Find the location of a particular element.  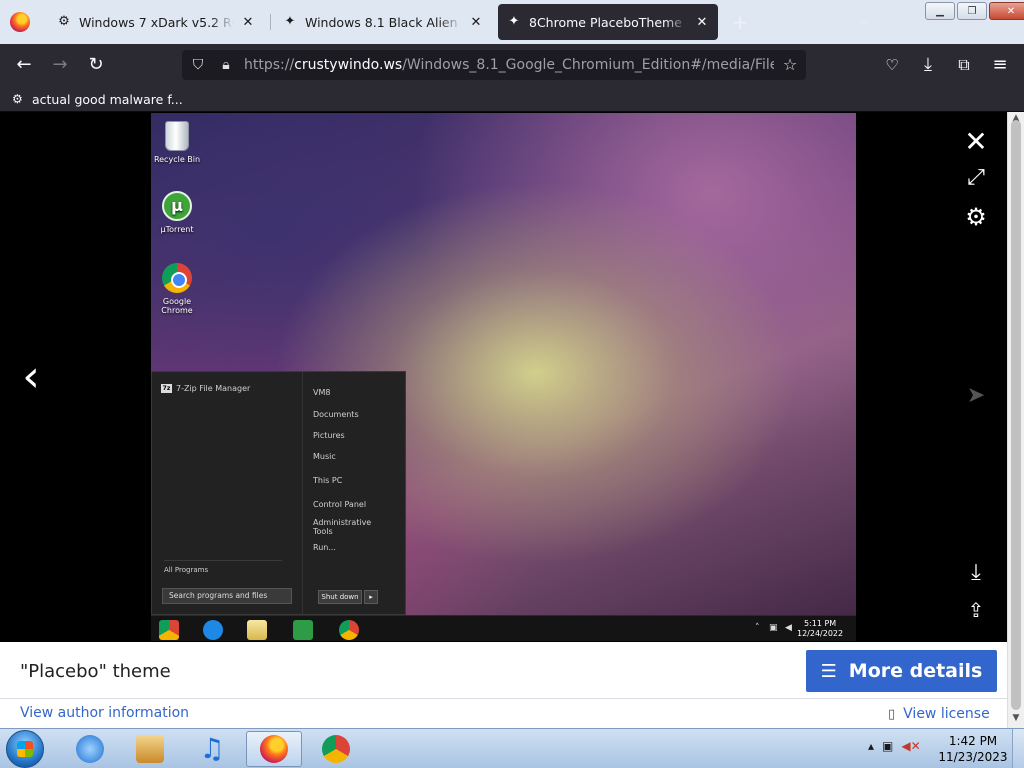

restore-button: ❐ is located at coordinates (972, 11).